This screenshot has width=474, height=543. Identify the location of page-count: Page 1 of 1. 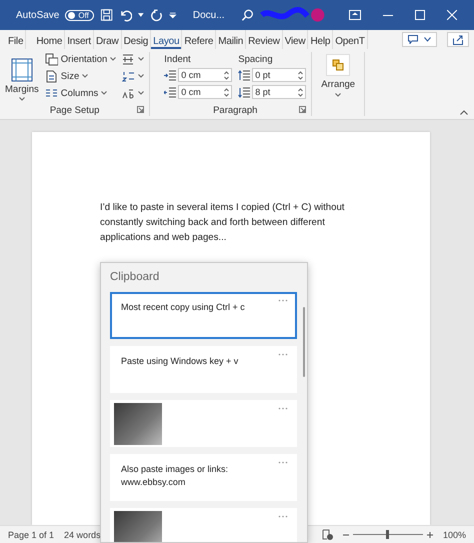
(31, 535).